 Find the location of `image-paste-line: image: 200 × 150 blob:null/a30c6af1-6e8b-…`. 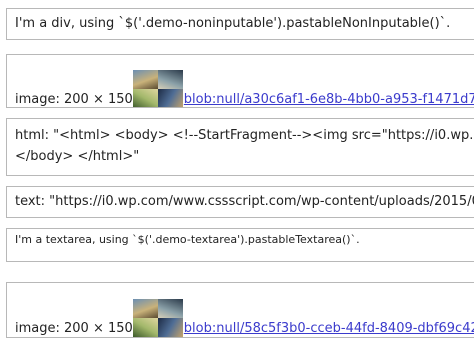

image-paste-line: image: 200 × 150 blob:null/a30c6af1-6e8b-… is located at coordinates (244, 88).